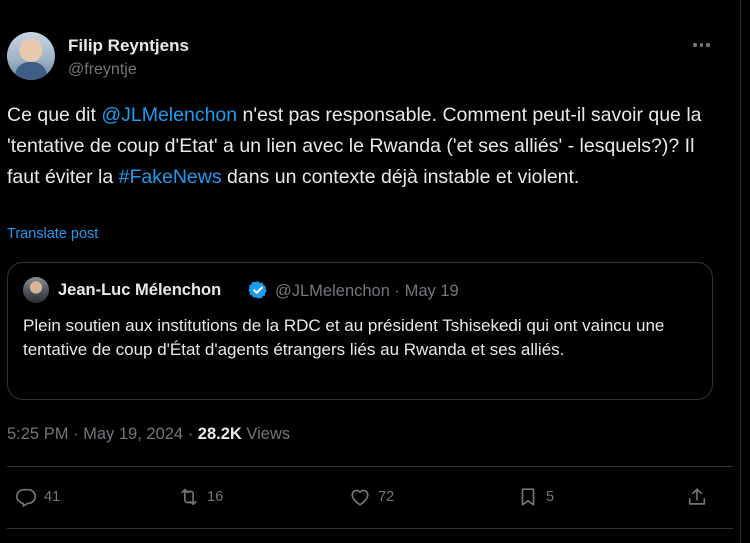  I want to click on views-label: Views, so click(266, 434).